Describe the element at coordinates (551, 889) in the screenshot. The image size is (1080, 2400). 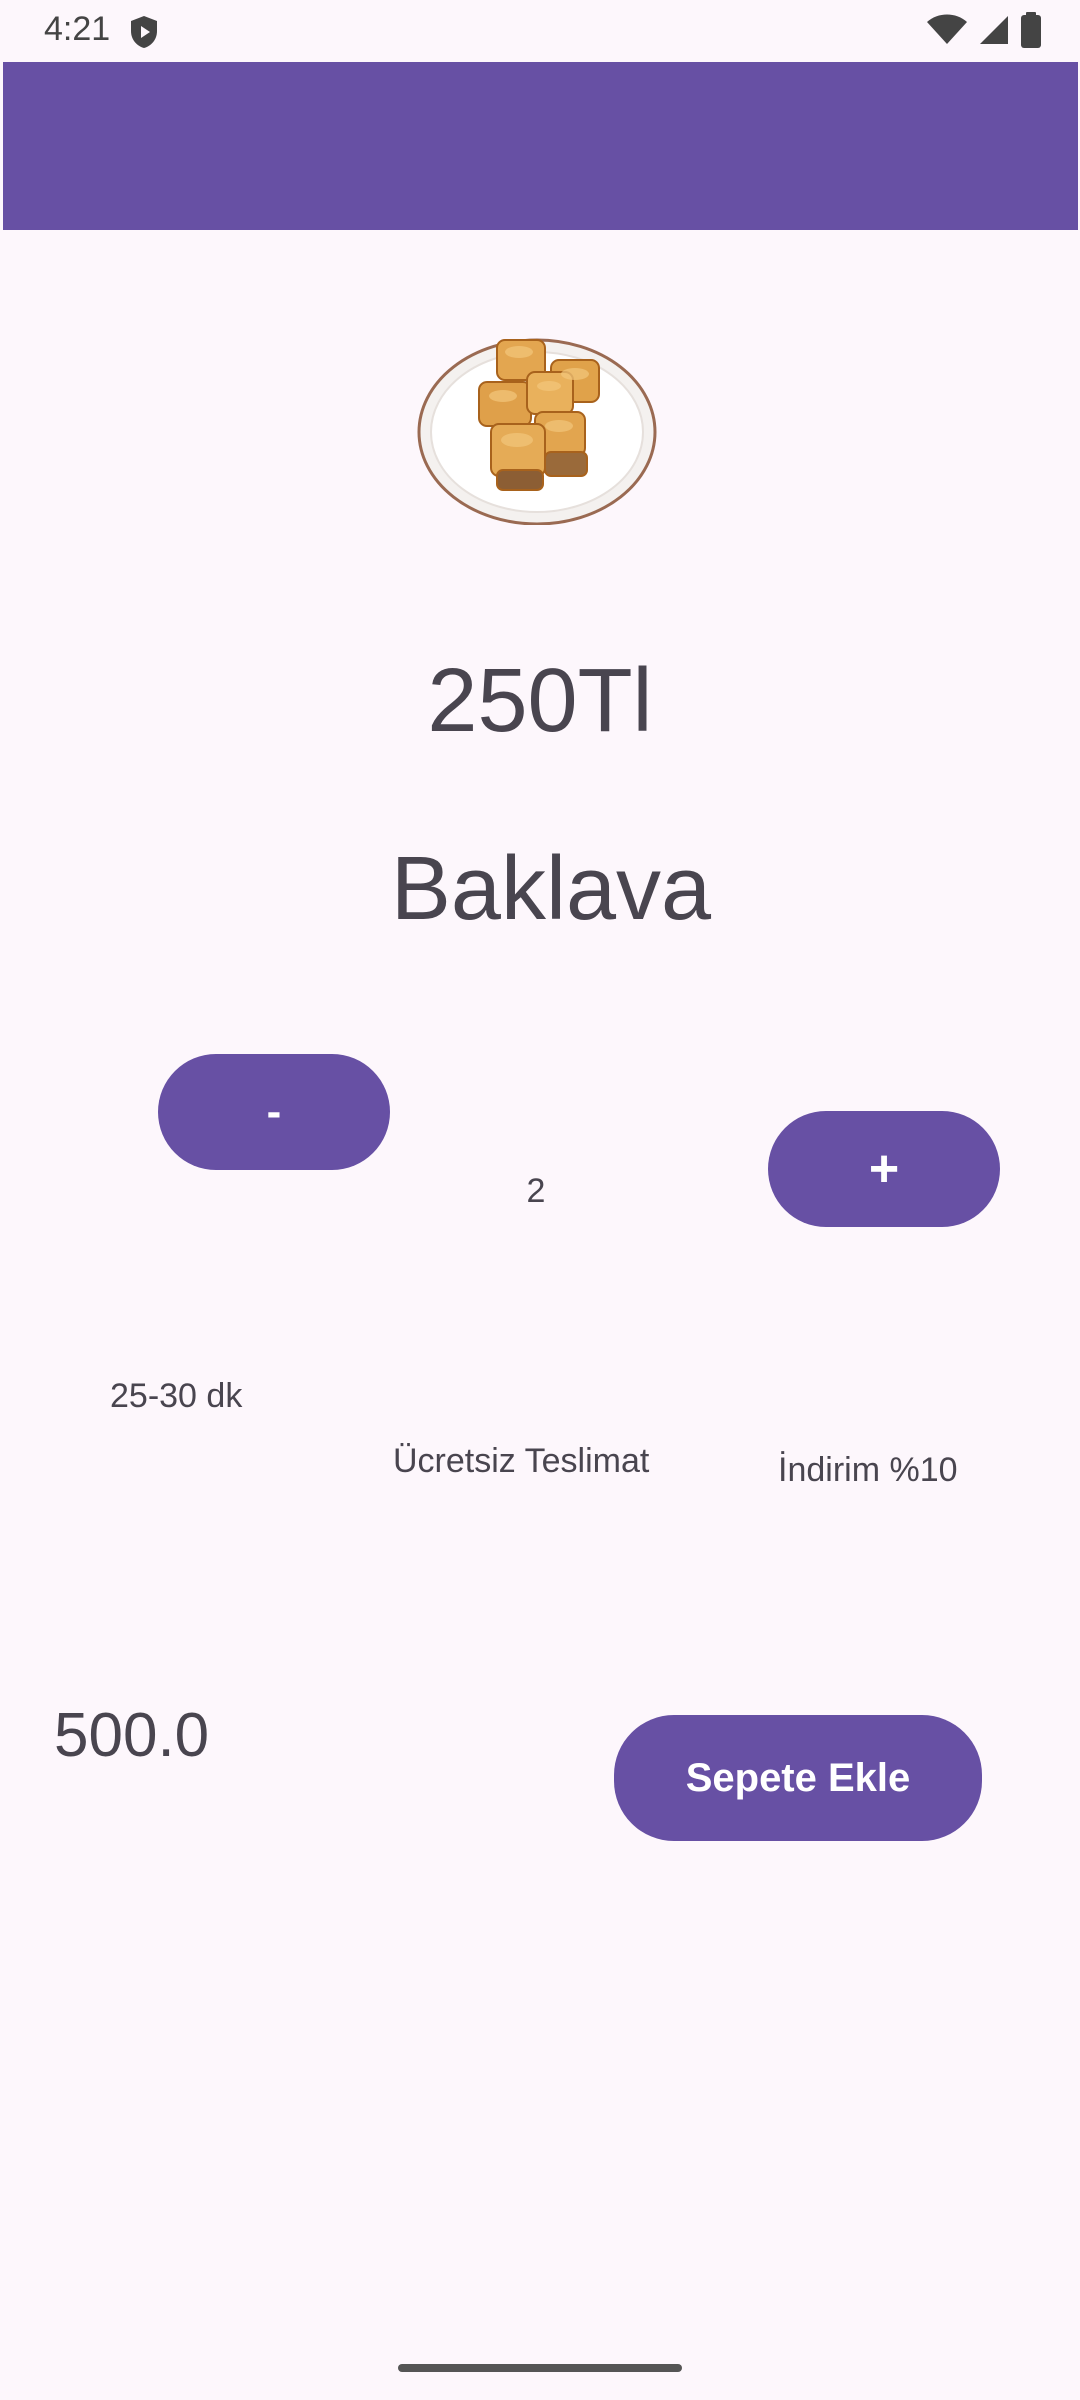
I see `product-name: Baklava` at that location.